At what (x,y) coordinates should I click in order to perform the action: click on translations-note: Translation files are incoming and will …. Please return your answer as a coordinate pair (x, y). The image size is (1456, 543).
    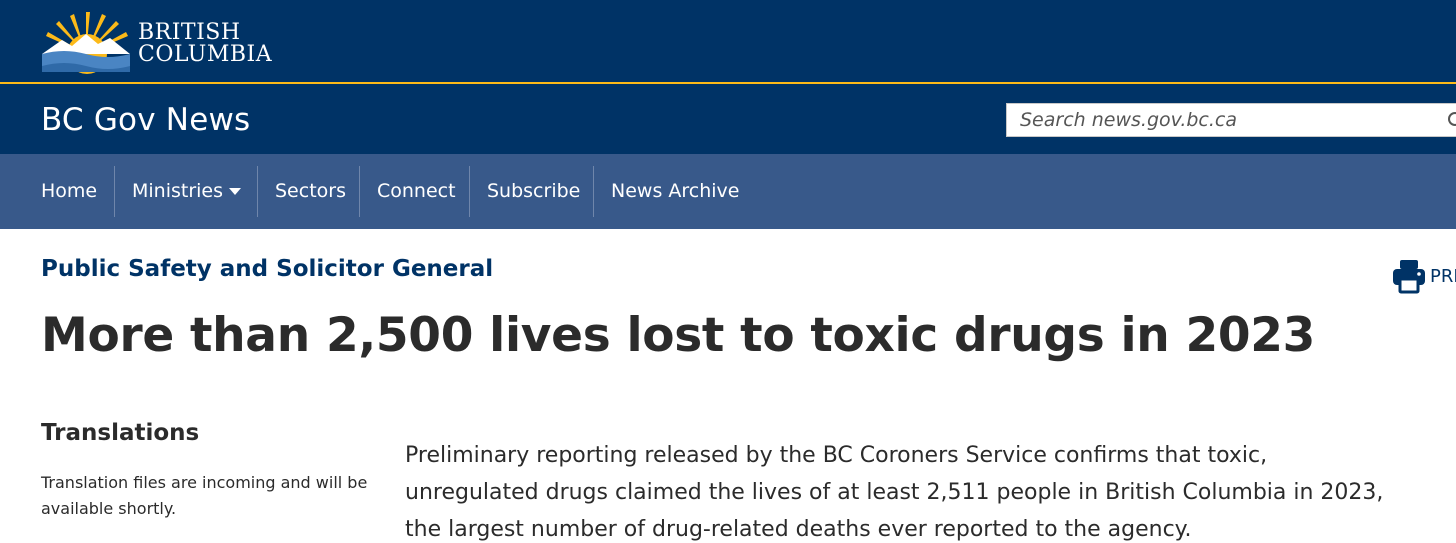
    Looking at the image, I should click on (204, 495).